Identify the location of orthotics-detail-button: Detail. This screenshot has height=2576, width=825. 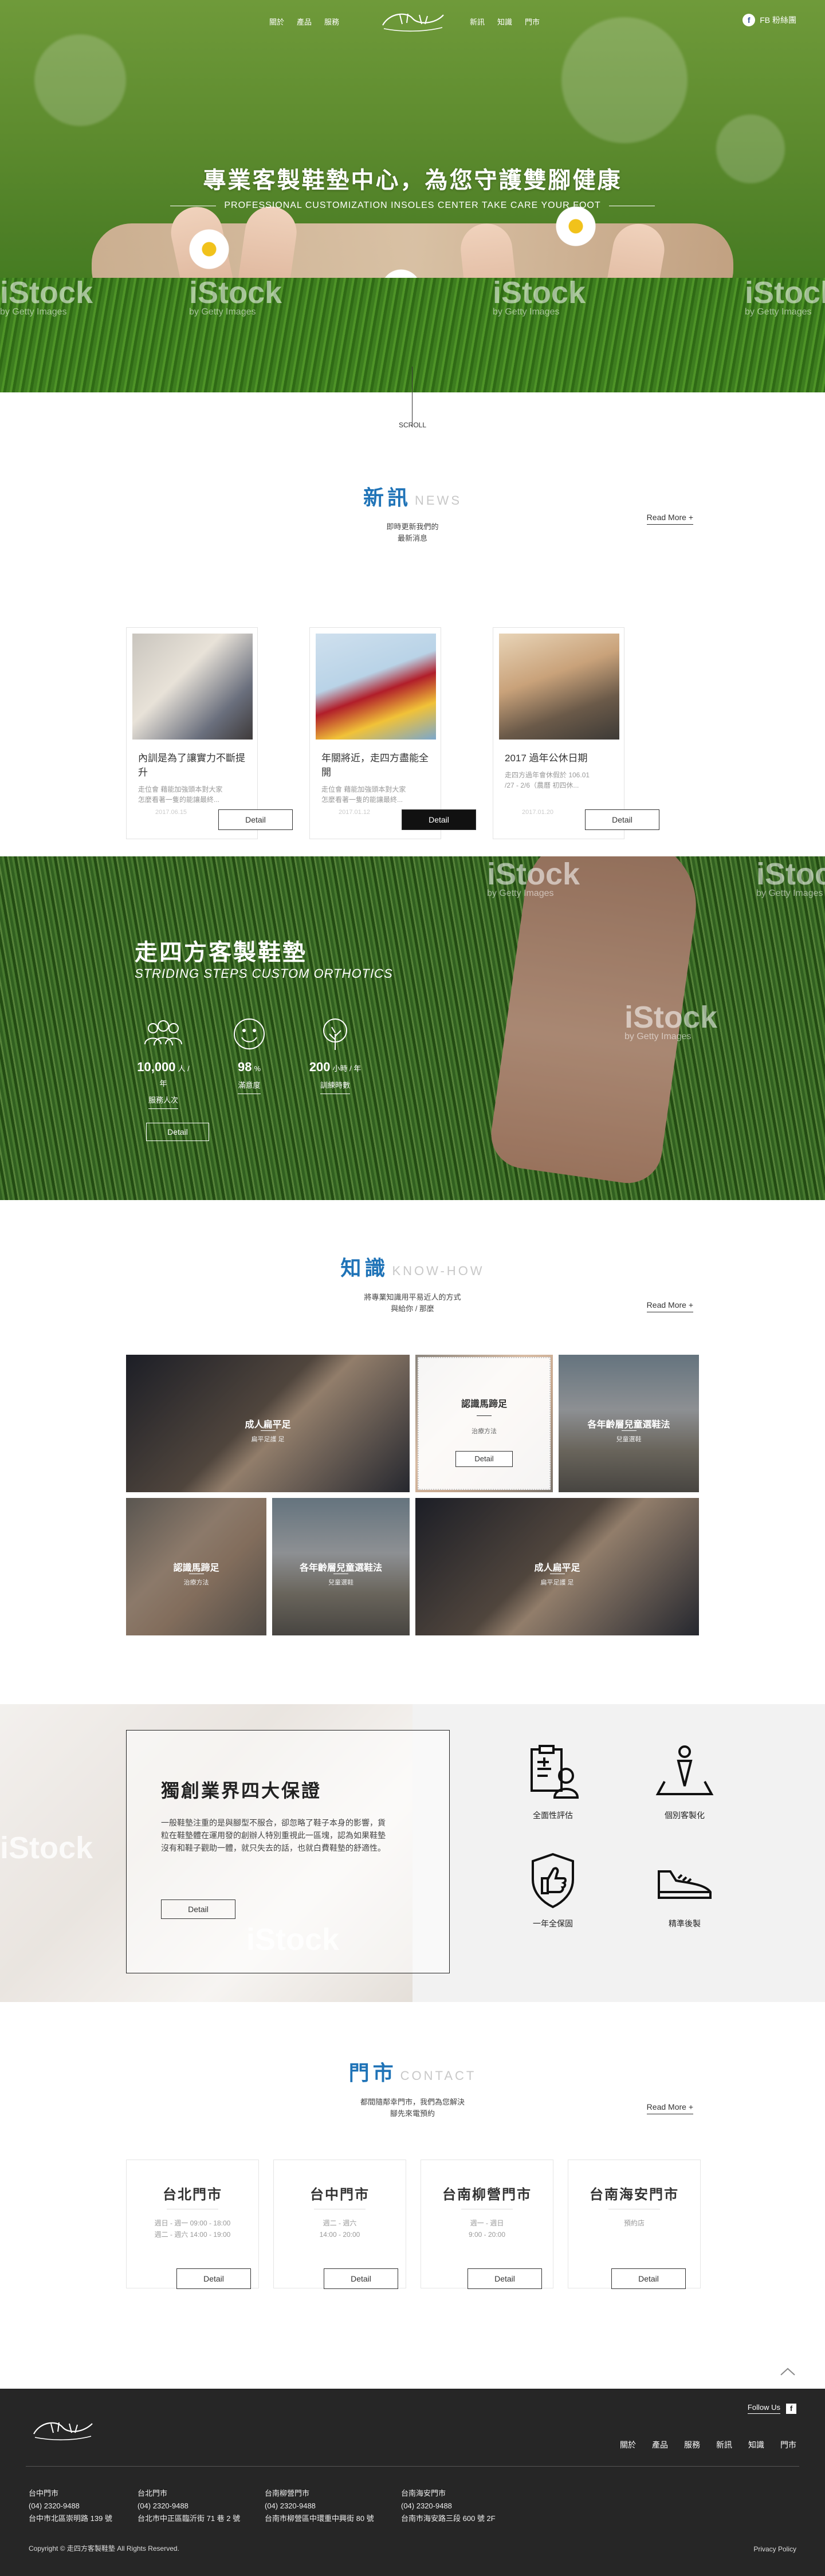
(177, 1132).